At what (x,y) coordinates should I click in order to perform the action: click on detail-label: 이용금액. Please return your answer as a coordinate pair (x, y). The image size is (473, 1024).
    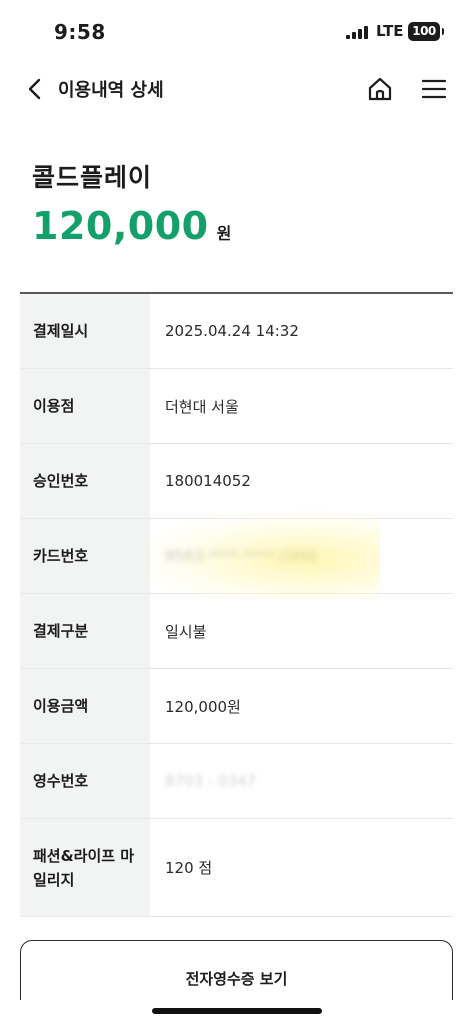
    Looking at the image, I should click on (85, 706).